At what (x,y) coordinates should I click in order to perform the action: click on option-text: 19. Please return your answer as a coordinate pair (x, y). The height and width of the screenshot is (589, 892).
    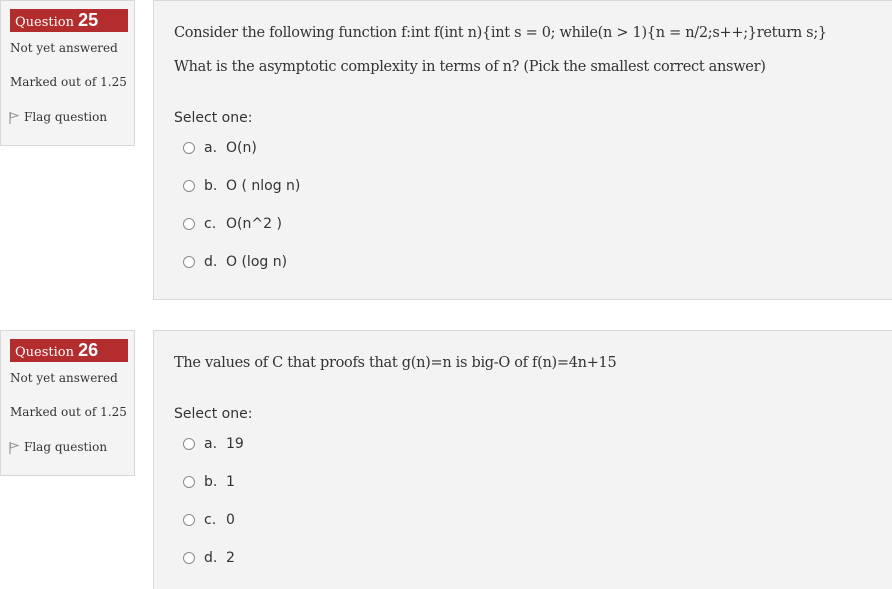
    Looking at the image, I should click on (235, 444).